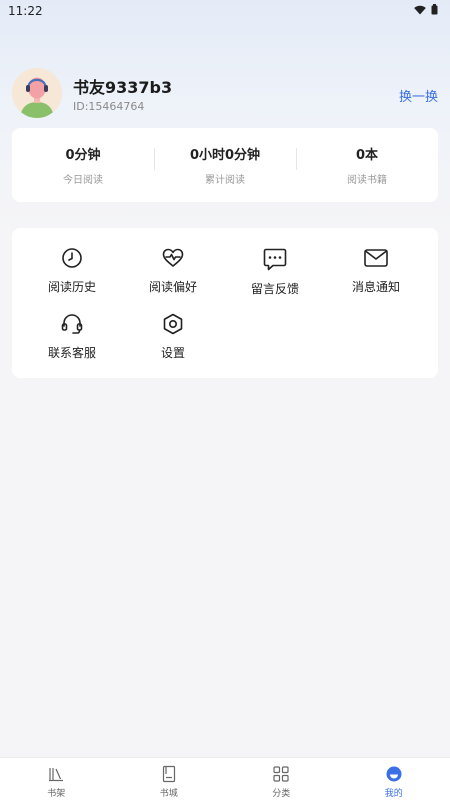  What do you see at coordinates (376, 258) in the screenshot?
I see `mail-icon` at bounding box center [376, 258].